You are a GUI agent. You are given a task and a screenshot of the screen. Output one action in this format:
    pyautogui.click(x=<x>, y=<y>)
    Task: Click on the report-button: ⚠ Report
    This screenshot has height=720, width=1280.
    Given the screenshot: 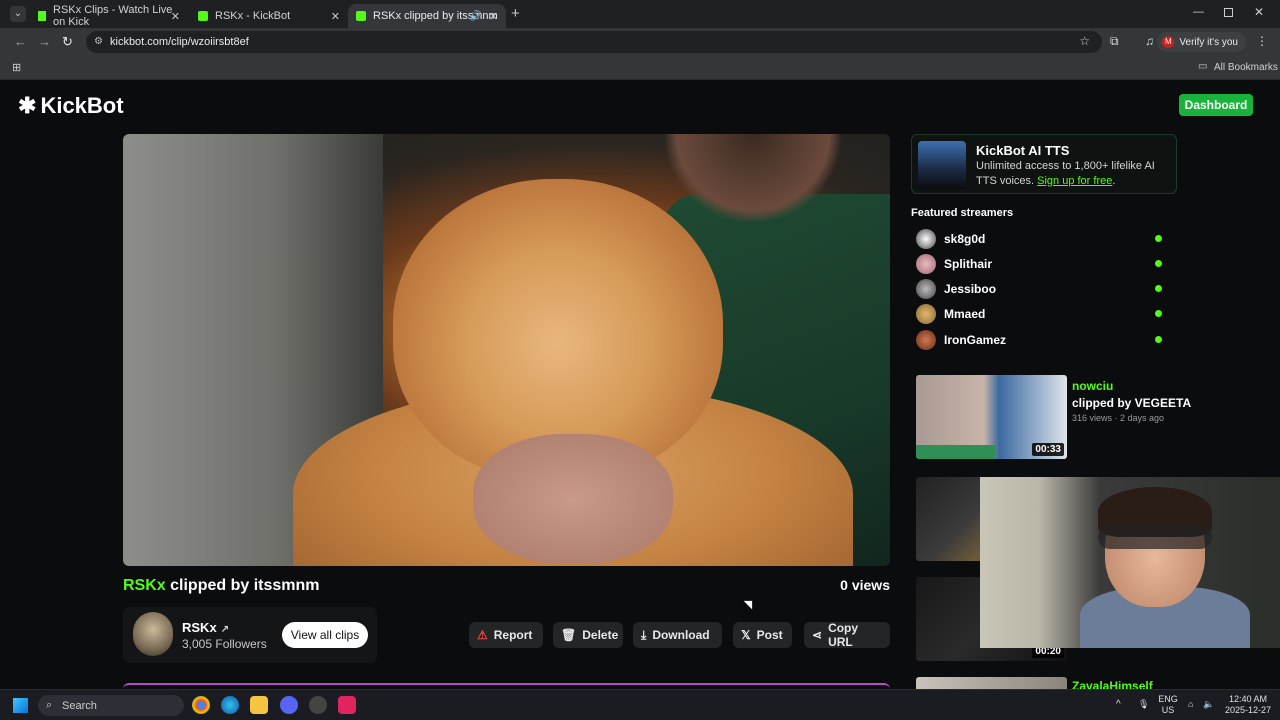 What is the action you would take?
    pyautogui.click(x=506, y=635)
    